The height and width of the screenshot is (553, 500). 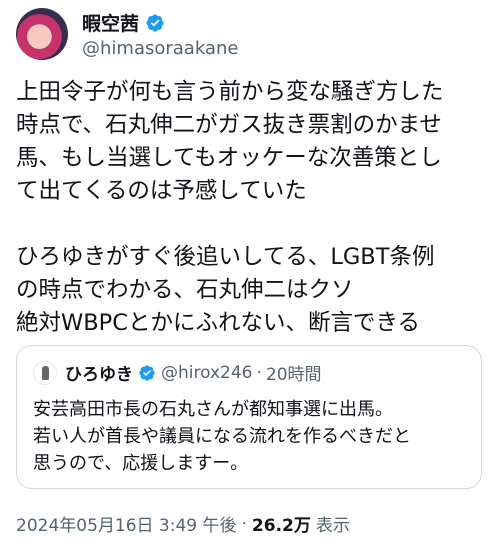 I want to click on tweet-header: 暇空茜 @himasoraakane, so click(x=127, y=34).